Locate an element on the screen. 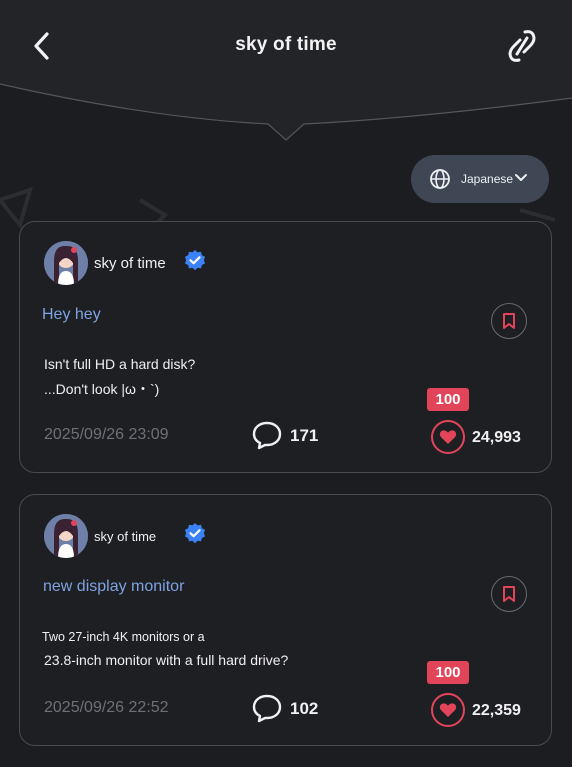 Image resolution: width=572 pixels, height=767 pixels. link-icon is located at coordinates (522, 46).